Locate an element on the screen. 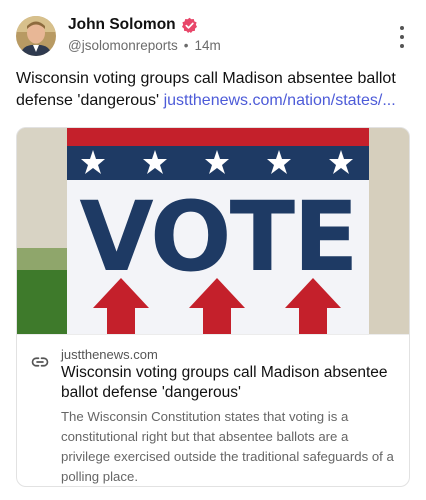 The image size is (426, 500). avatar is located at coordinates (36, 36).